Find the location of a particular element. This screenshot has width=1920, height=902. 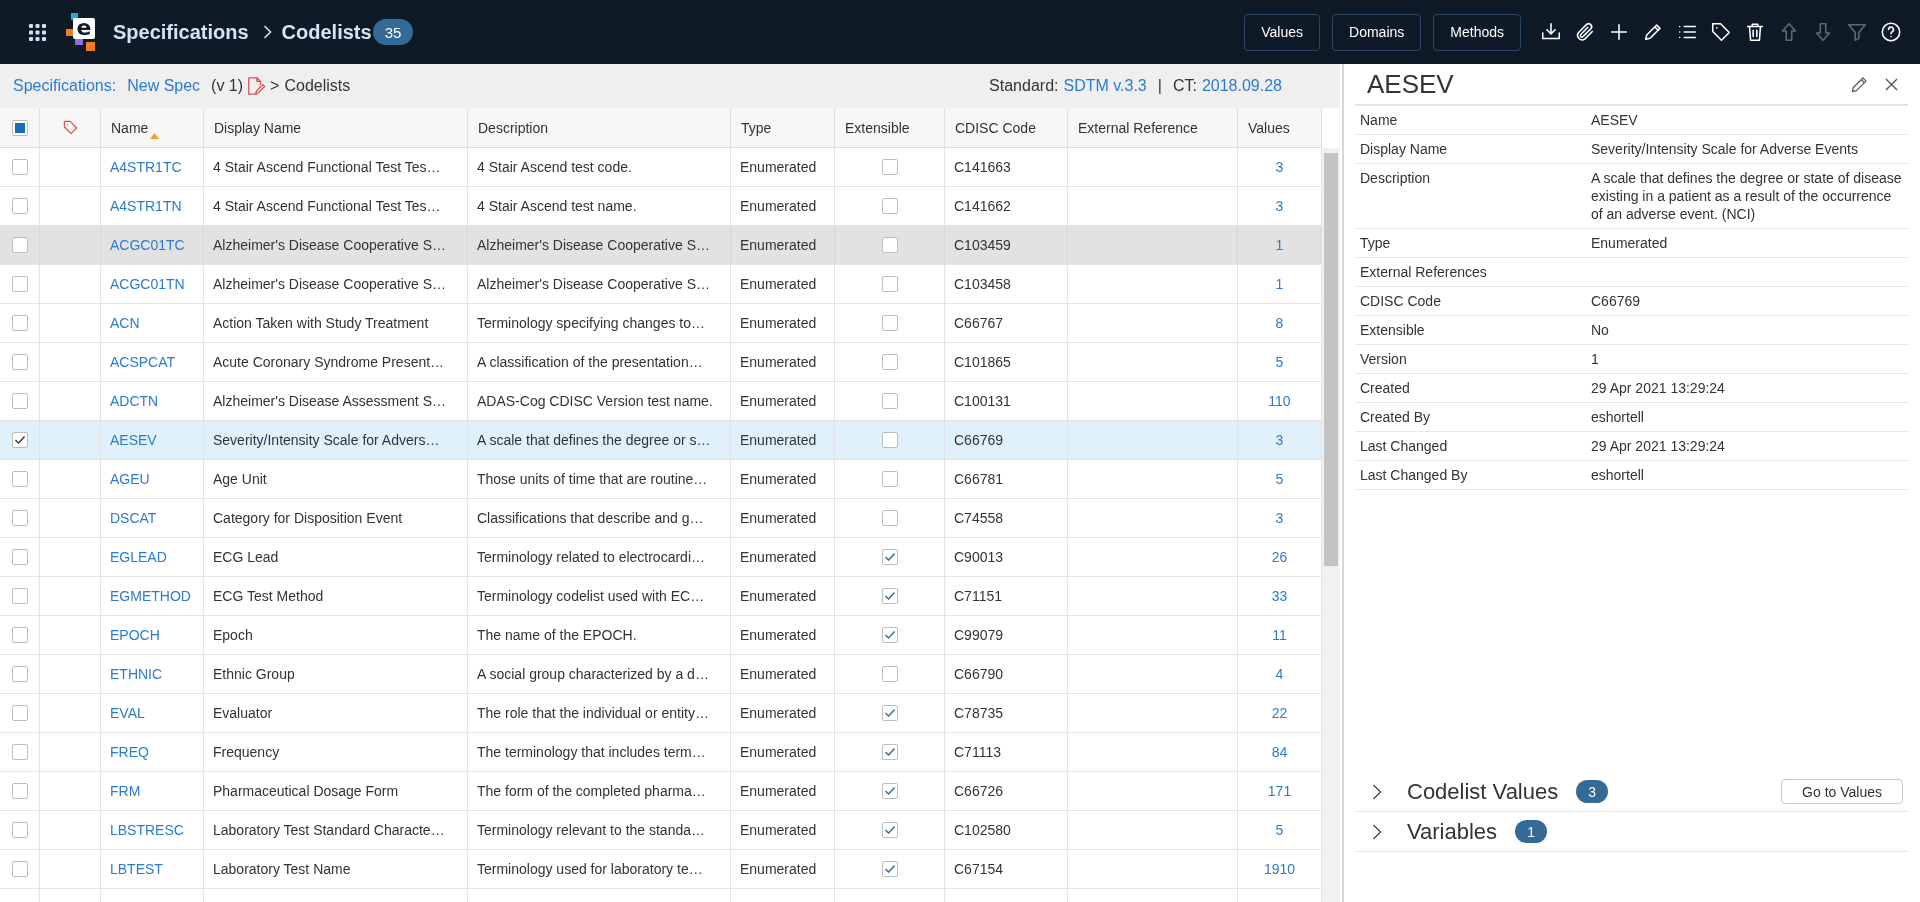

section-title: Variables is located at coordinates (1452, 831).